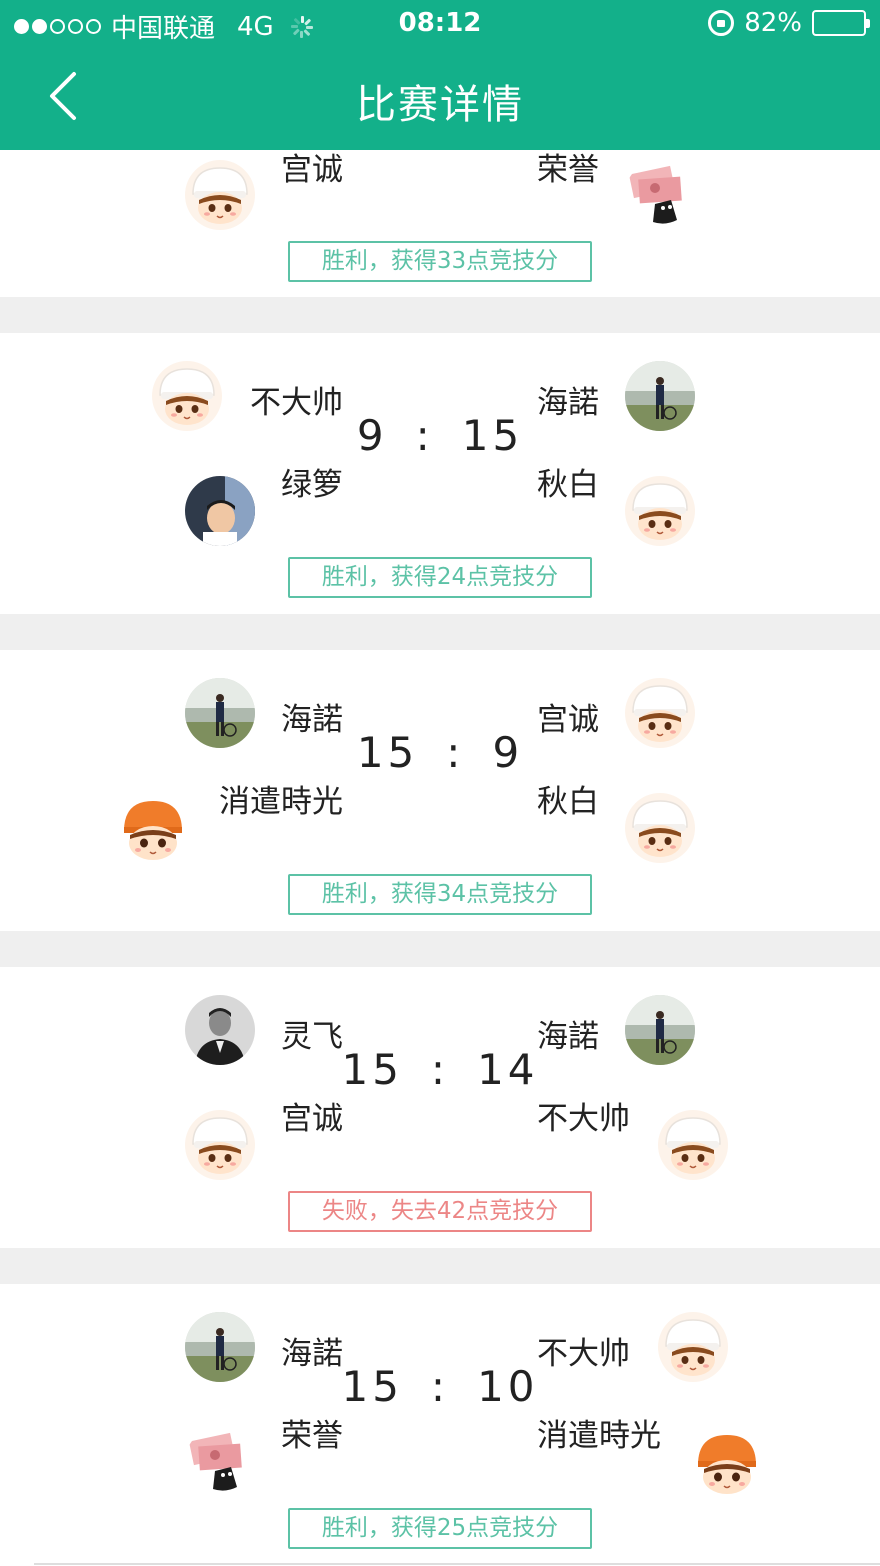 The image size is (880, 1566). I want to click on score-left: 9, so click(372, 435).